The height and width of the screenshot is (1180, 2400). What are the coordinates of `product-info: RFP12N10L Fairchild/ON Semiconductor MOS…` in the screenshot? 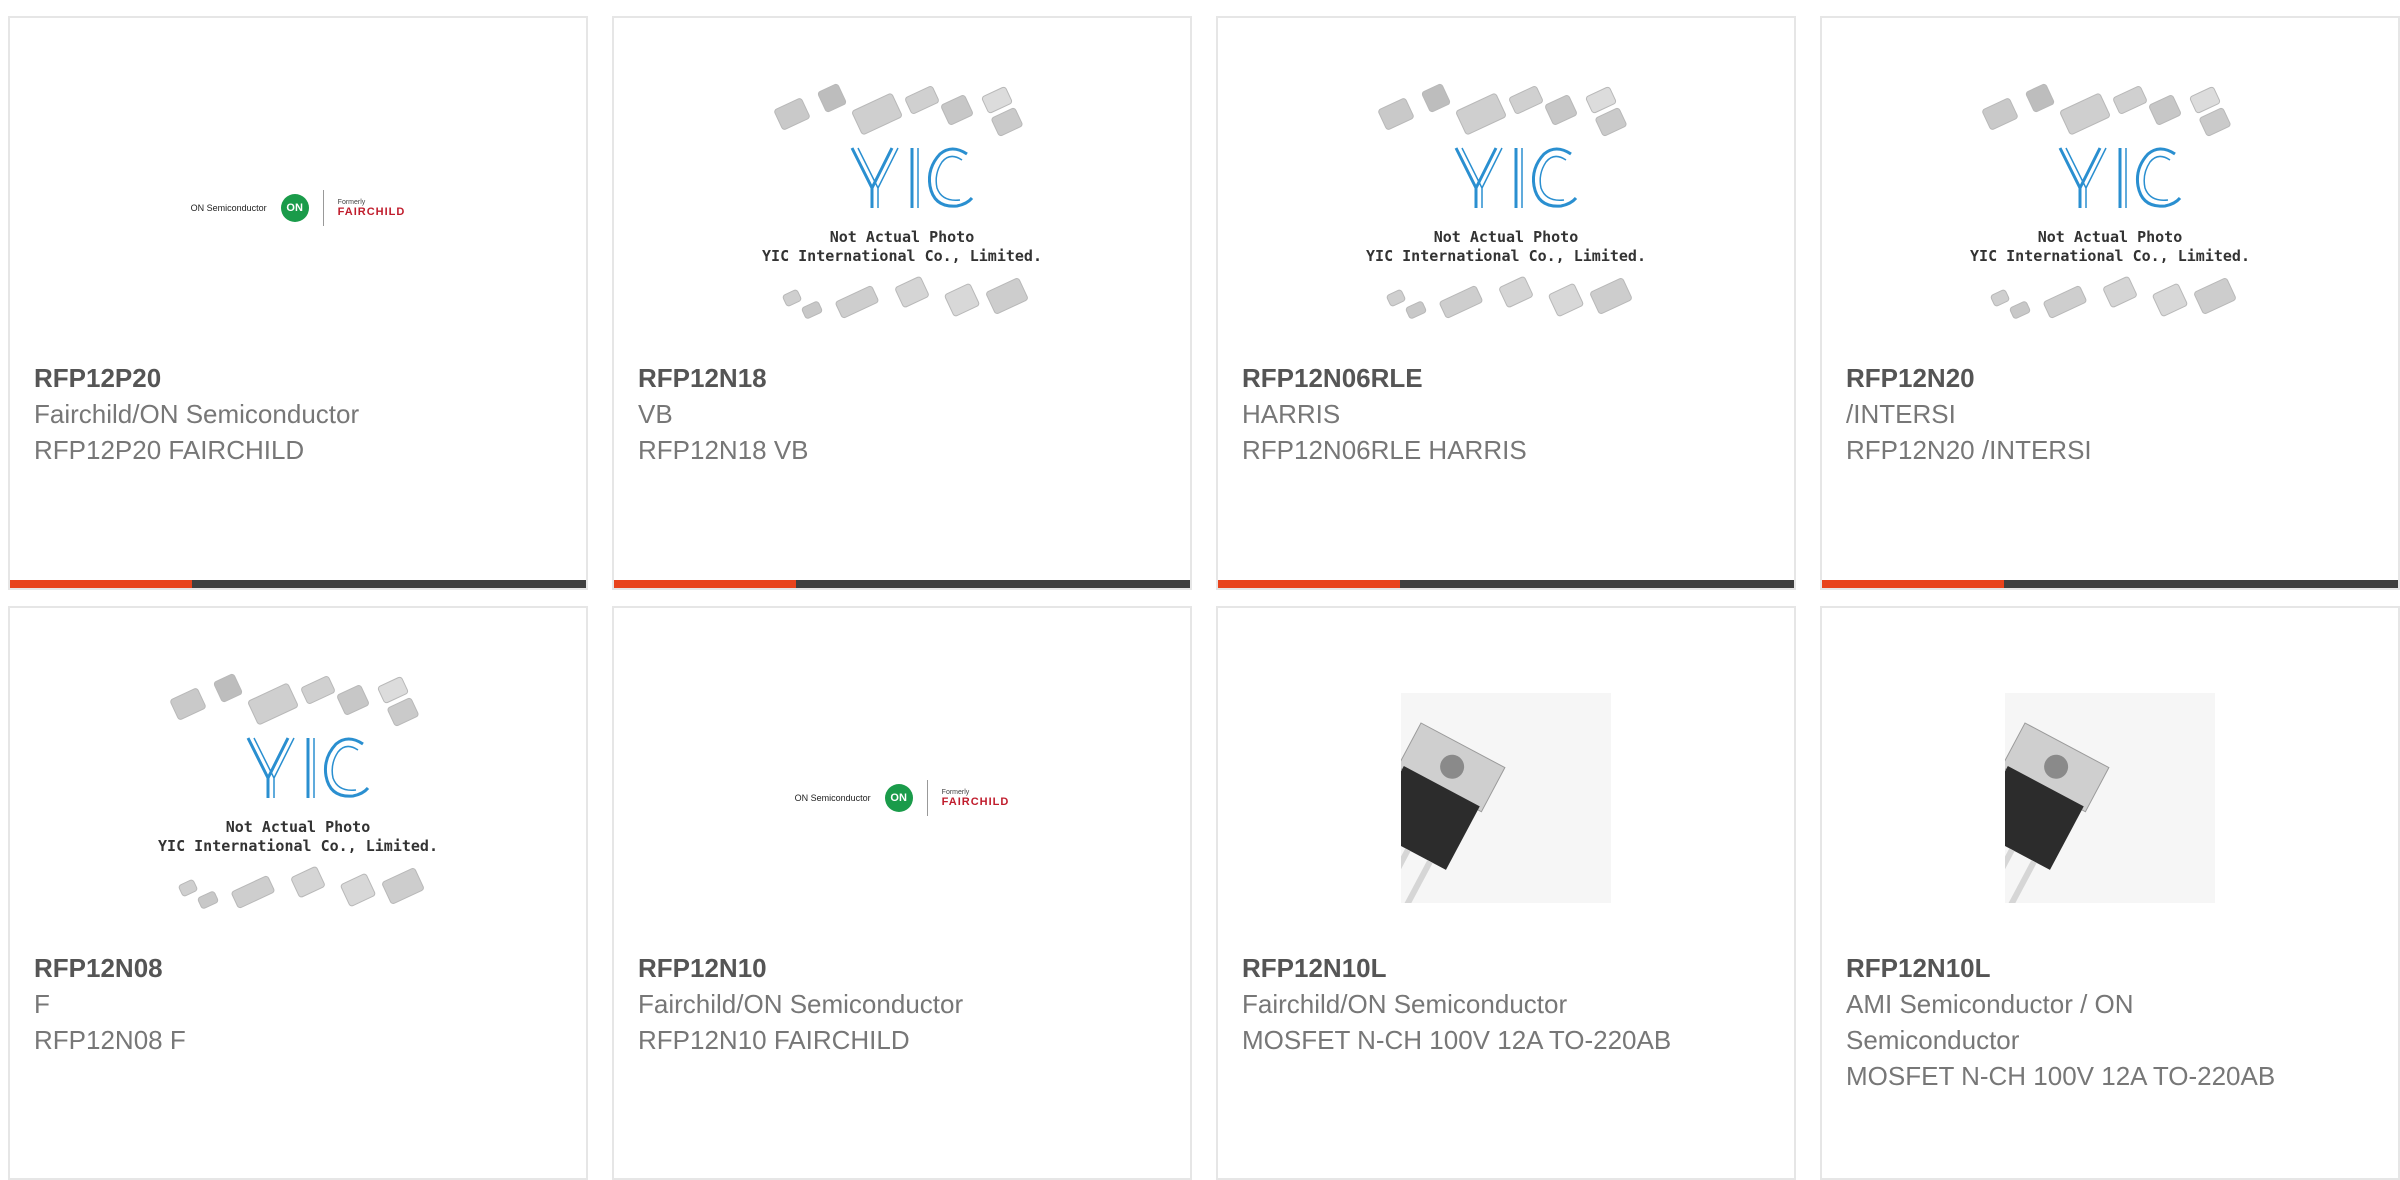 It's located at (1506, 1004).